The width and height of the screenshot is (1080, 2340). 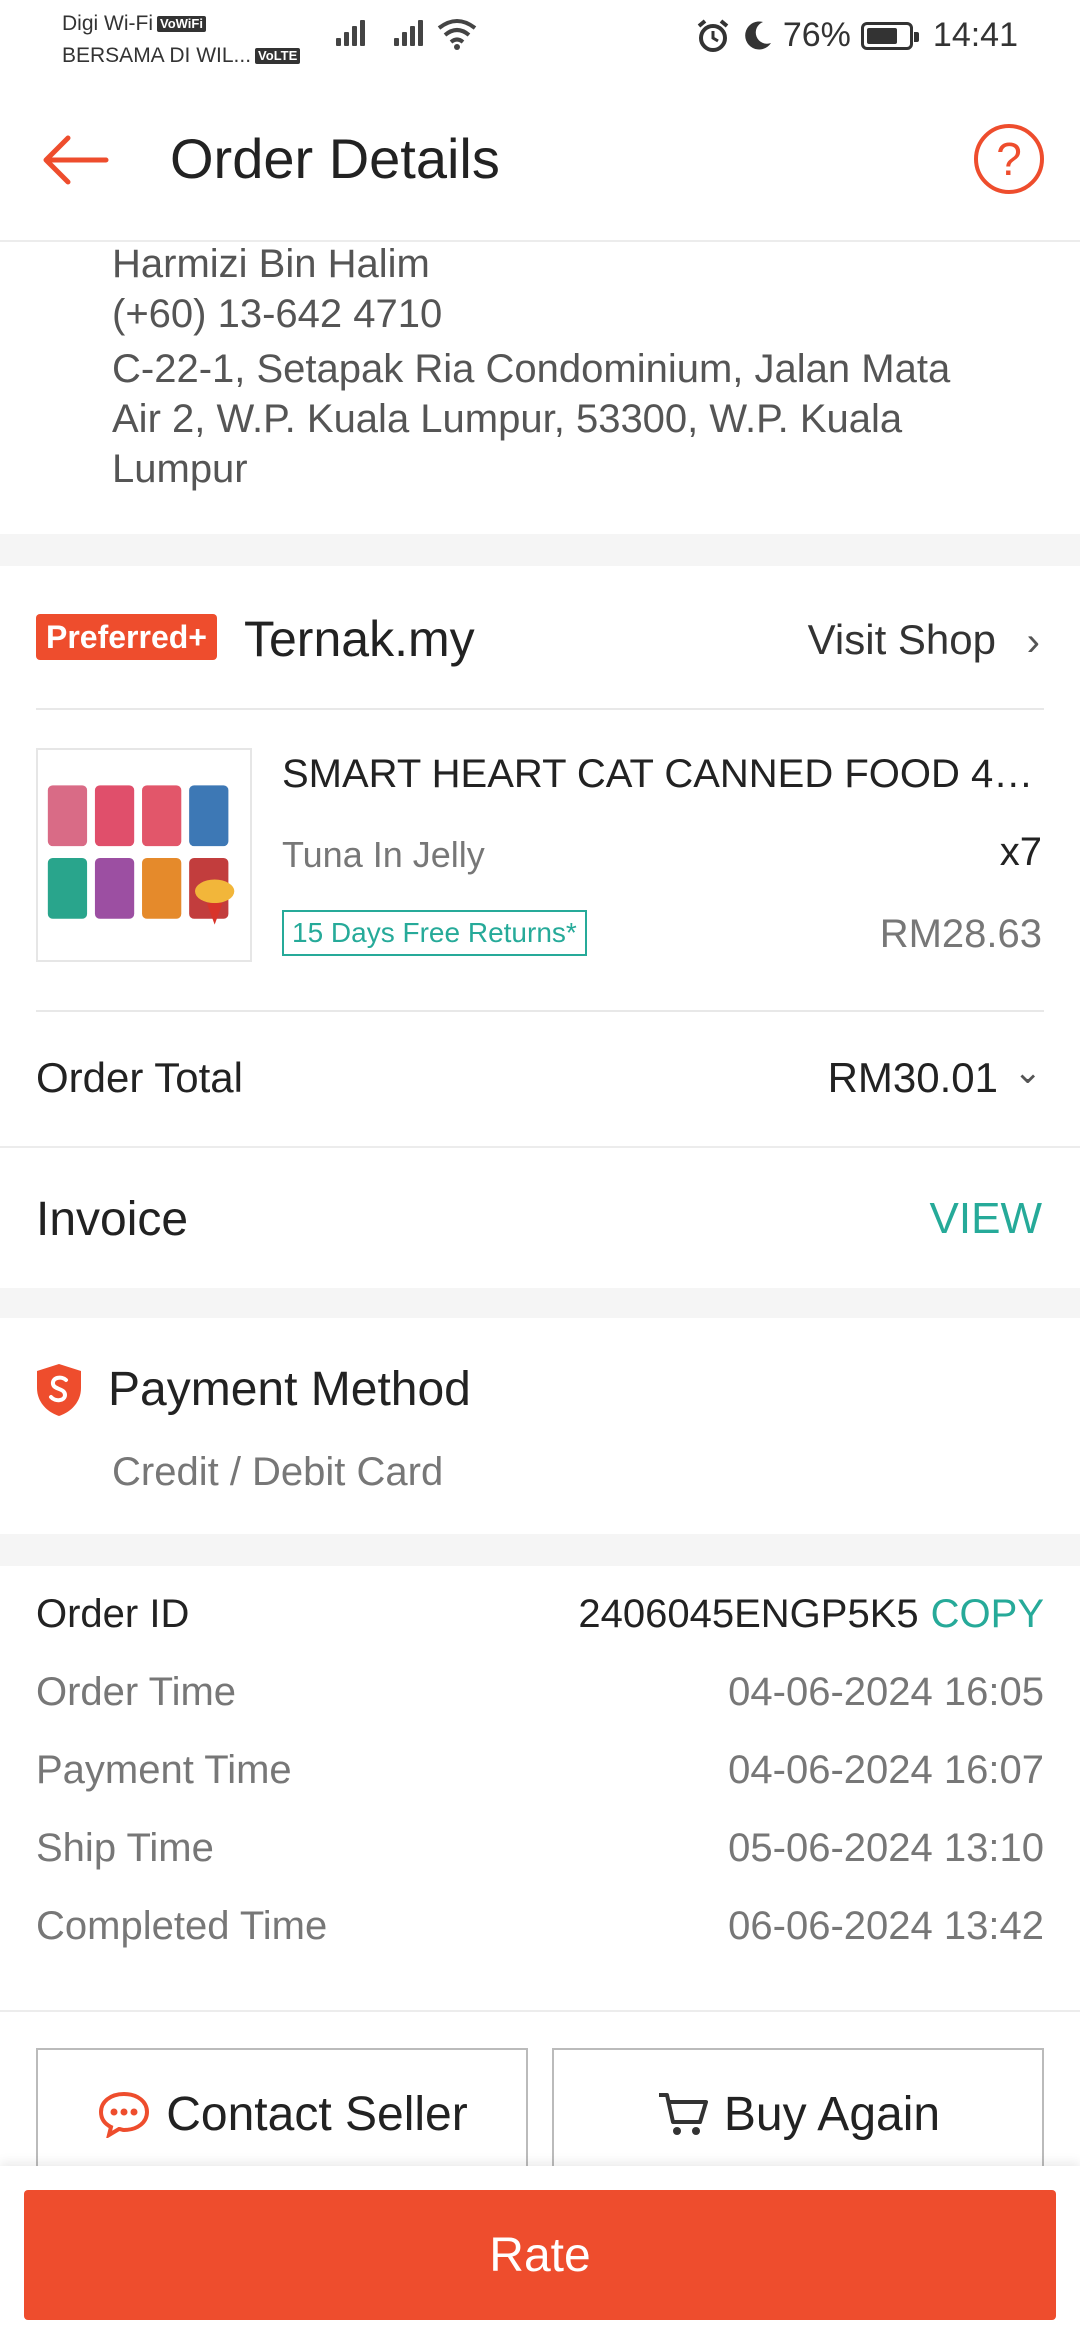 I want to click on order-total-row: Order Total RM30.01 ⌄, so click(x=540, y=1079).